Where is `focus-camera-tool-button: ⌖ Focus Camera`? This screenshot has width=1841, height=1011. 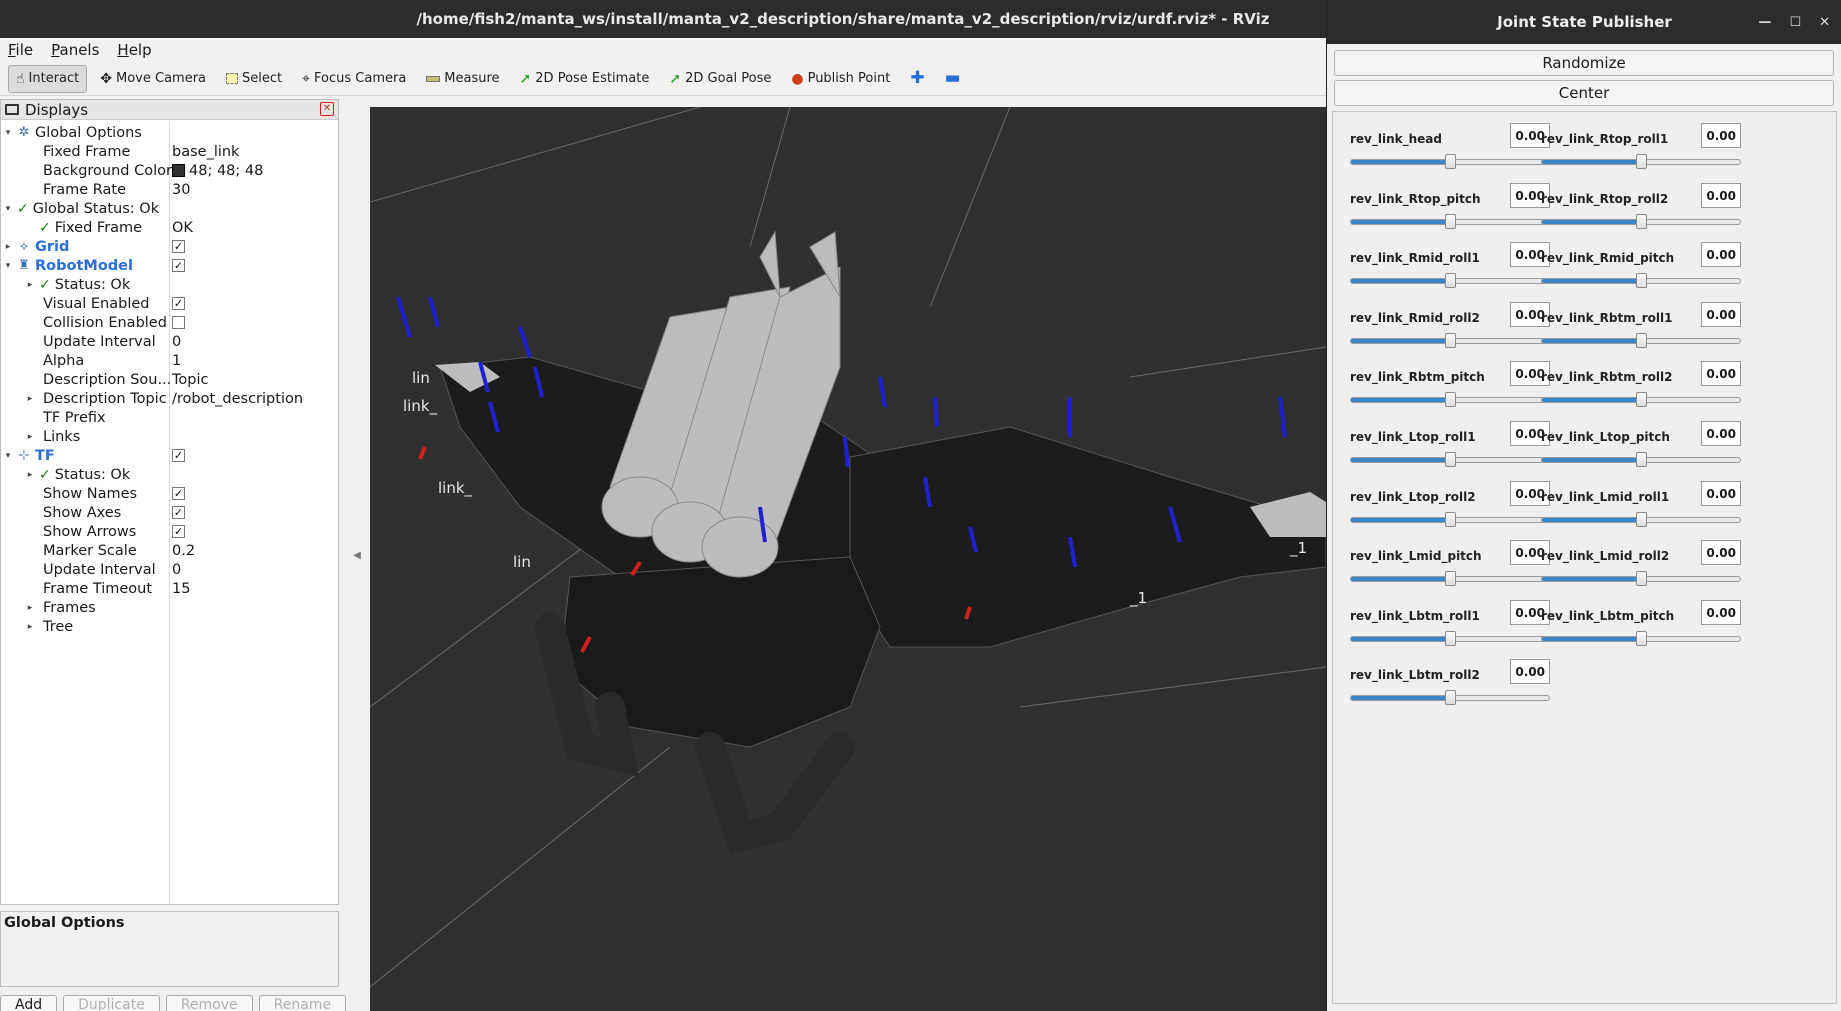 focus-camera-tool-button: ⌖ Focus Camera is located at coordinates (354, 79).